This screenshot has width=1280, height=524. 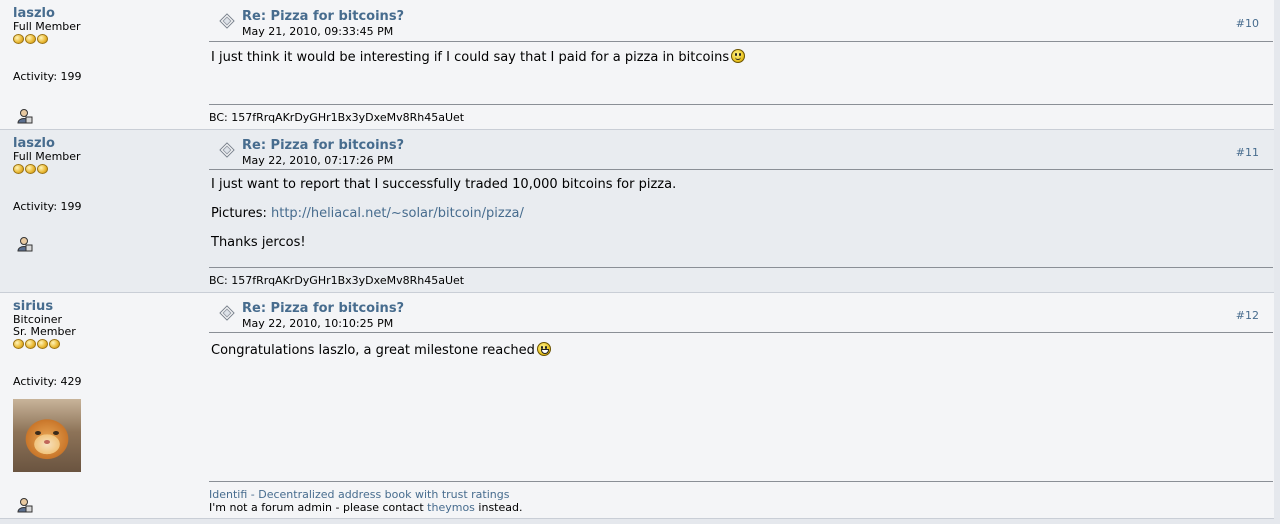 What do you see at coordinates (316, 507) in the screenshot?
I see `signature-text: I'm not a forum admin - please contact` at bounding box center [316, 507].